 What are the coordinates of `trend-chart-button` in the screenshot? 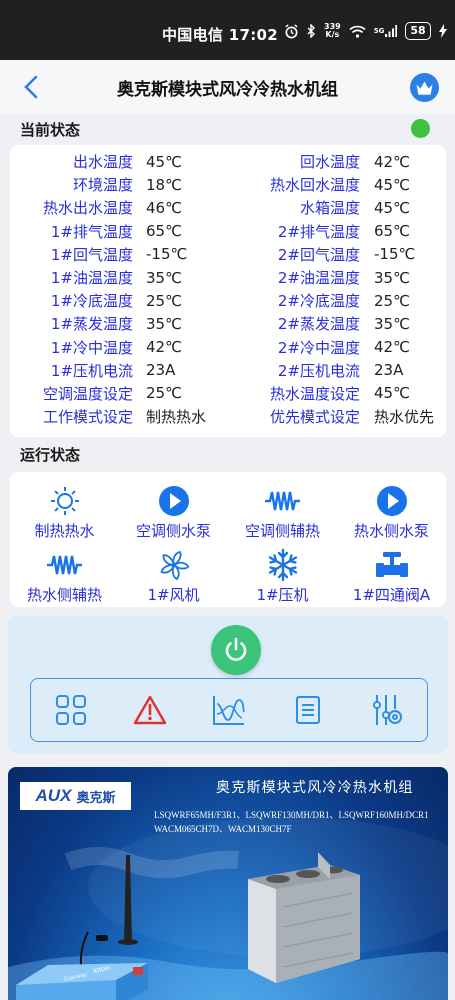 It's located at (229, 710).